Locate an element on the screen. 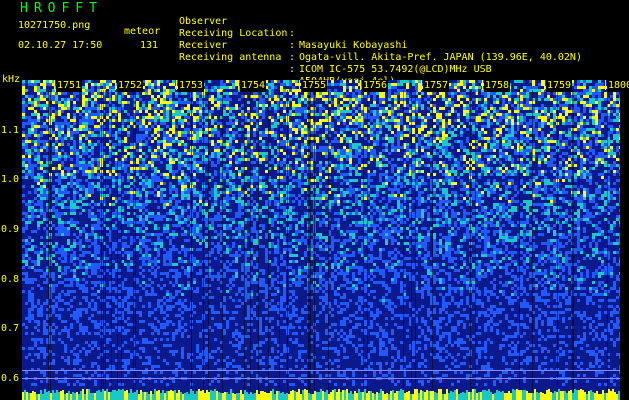  y-tick-label: 0.7 is located at coordinates (9, 328).